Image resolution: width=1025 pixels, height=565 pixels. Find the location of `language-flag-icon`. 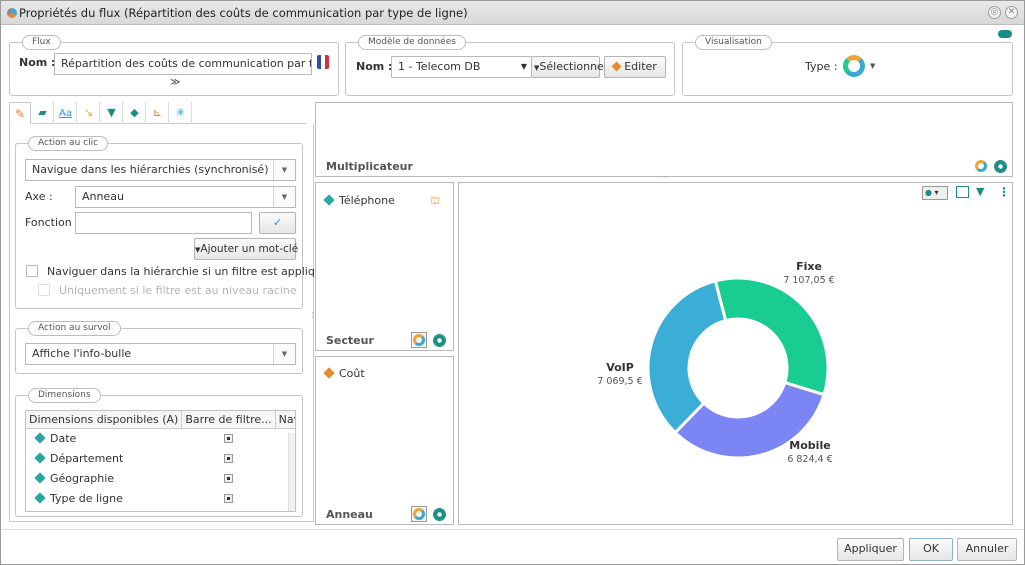

language-flag-icon is located at coordinates (323, 62).